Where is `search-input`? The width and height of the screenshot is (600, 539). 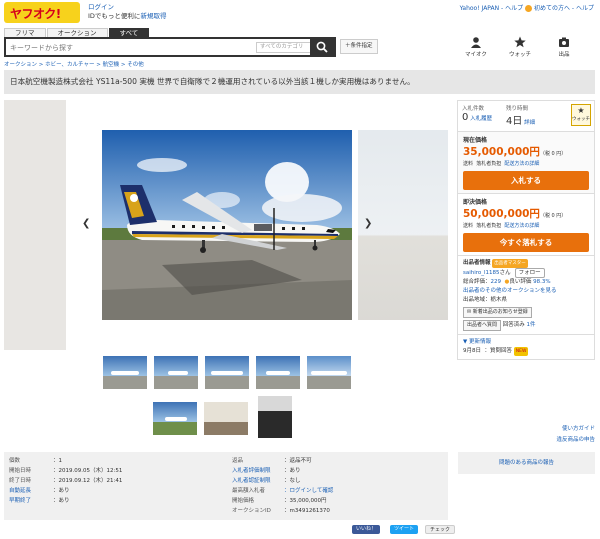
search-input is located at coordinates (130, 47).